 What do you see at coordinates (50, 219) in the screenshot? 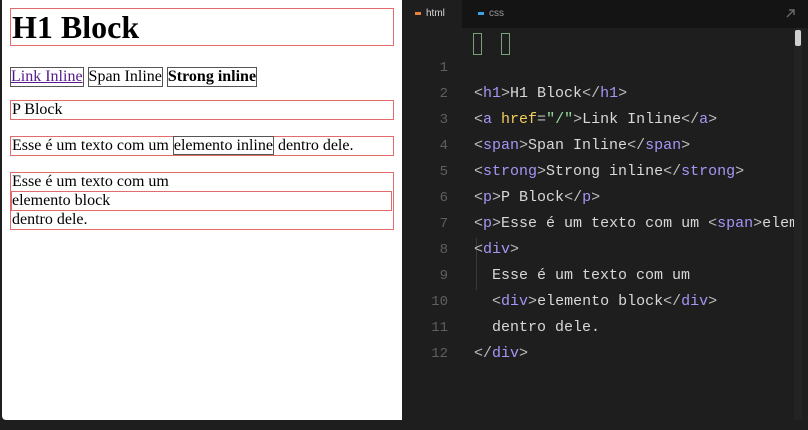
I see `div-block-after: dentro dele.` at bounding box center [50, 219].